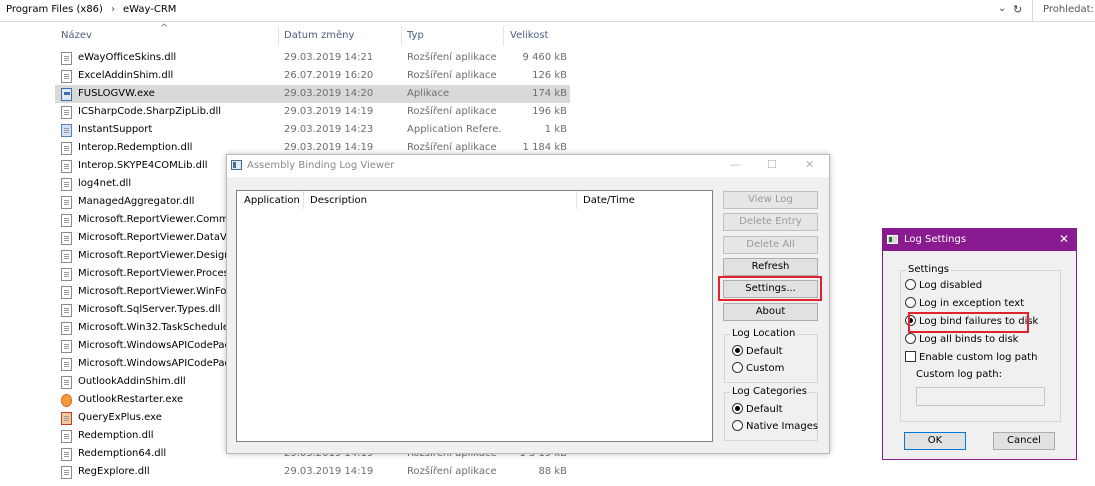 This screenshot has width=1095, height=486. I want to click on categories-default-label: Default, so click(764, 409).